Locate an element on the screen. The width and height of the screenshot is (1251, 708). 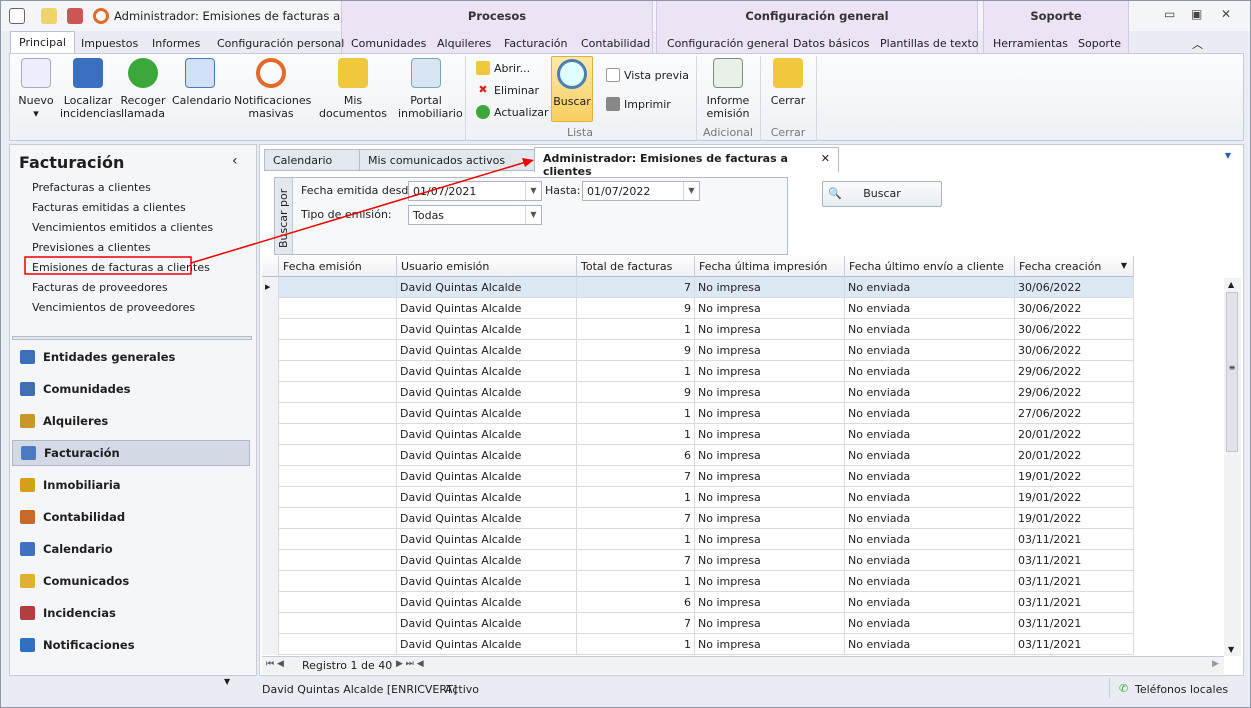
scroll-down-icon: ▼ is located at coordinates (1231, 649).